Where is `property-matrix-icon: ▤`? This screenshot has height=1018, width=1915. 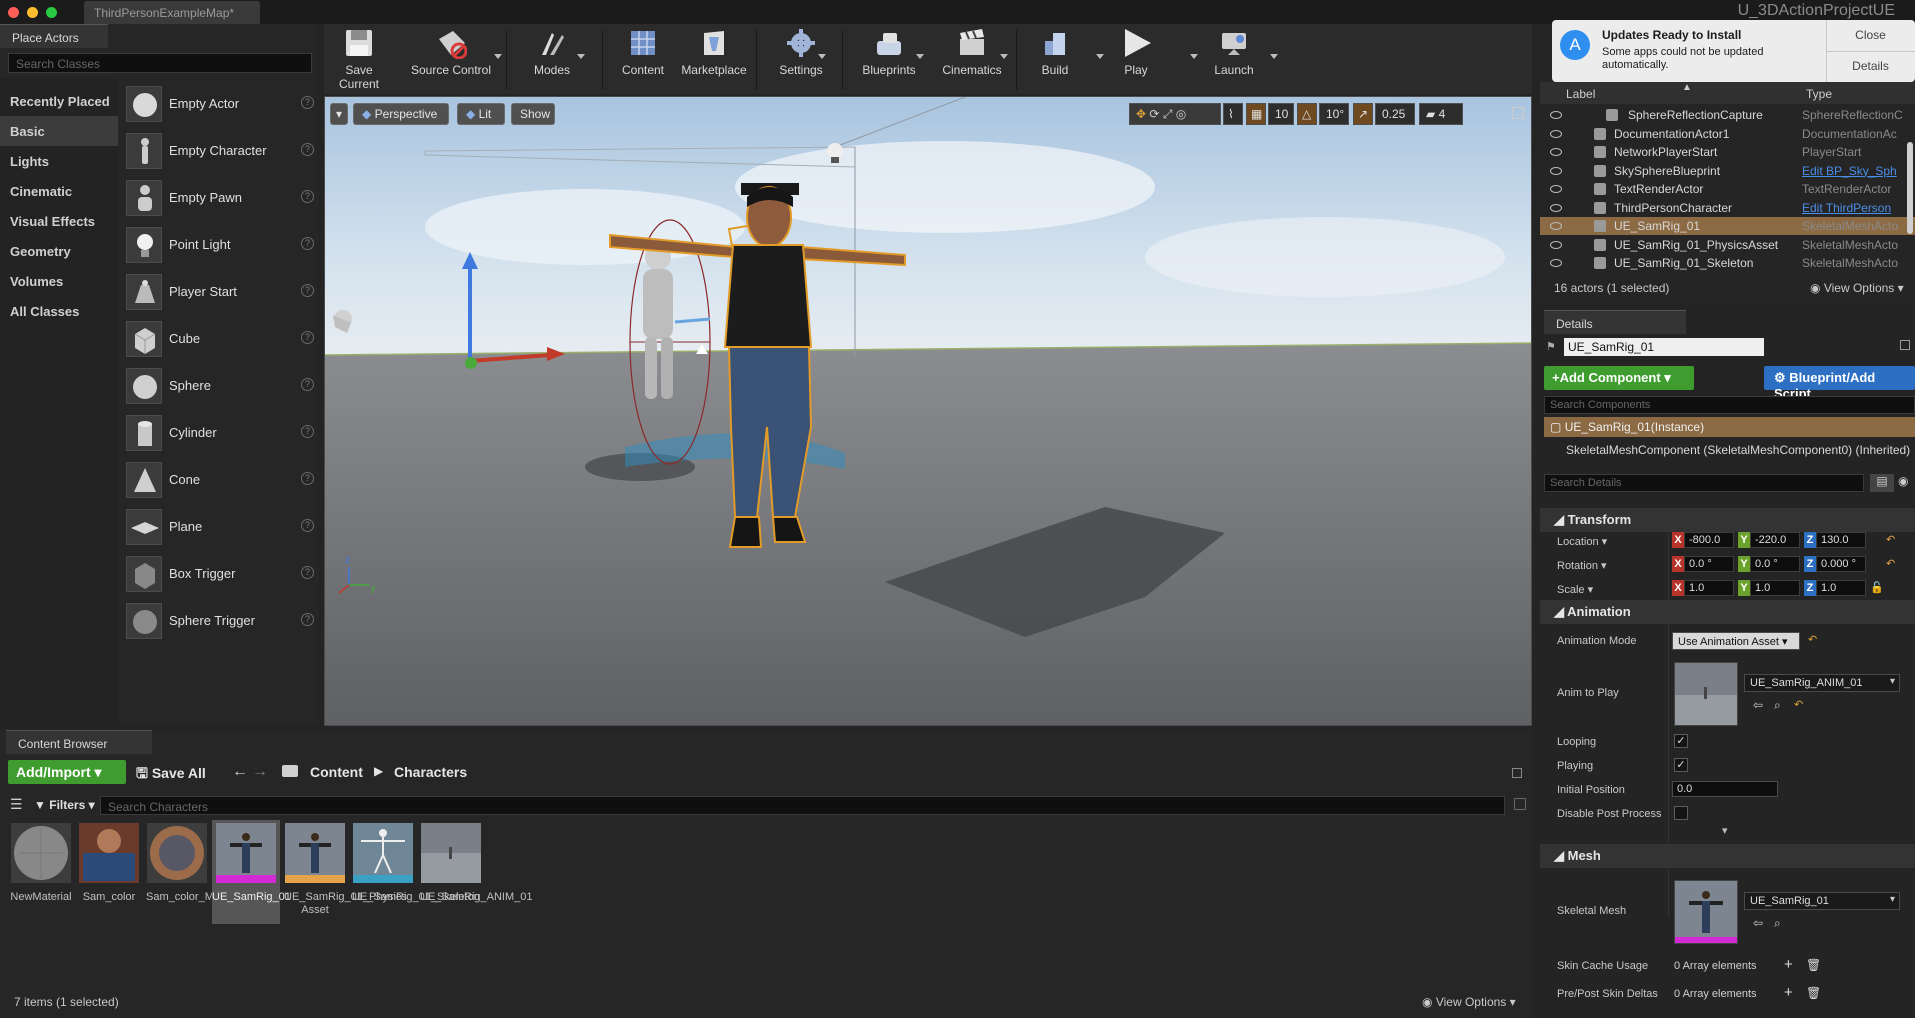
property-matrix-icon: ▤ is located at coordinates (1882, 483).